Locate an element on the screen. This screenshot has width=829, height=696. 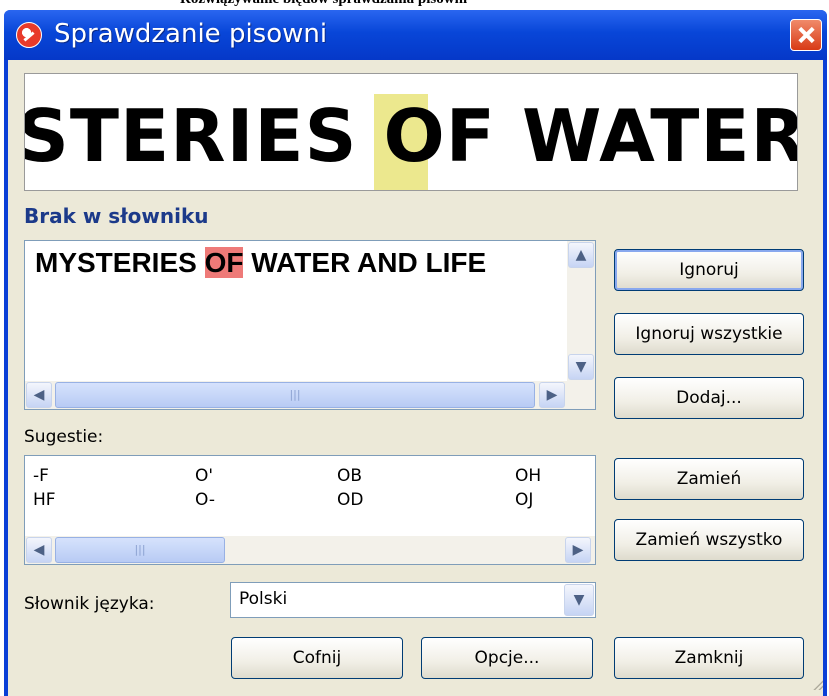
context-before: MYSTERIES is located at coordinates (120, 262).